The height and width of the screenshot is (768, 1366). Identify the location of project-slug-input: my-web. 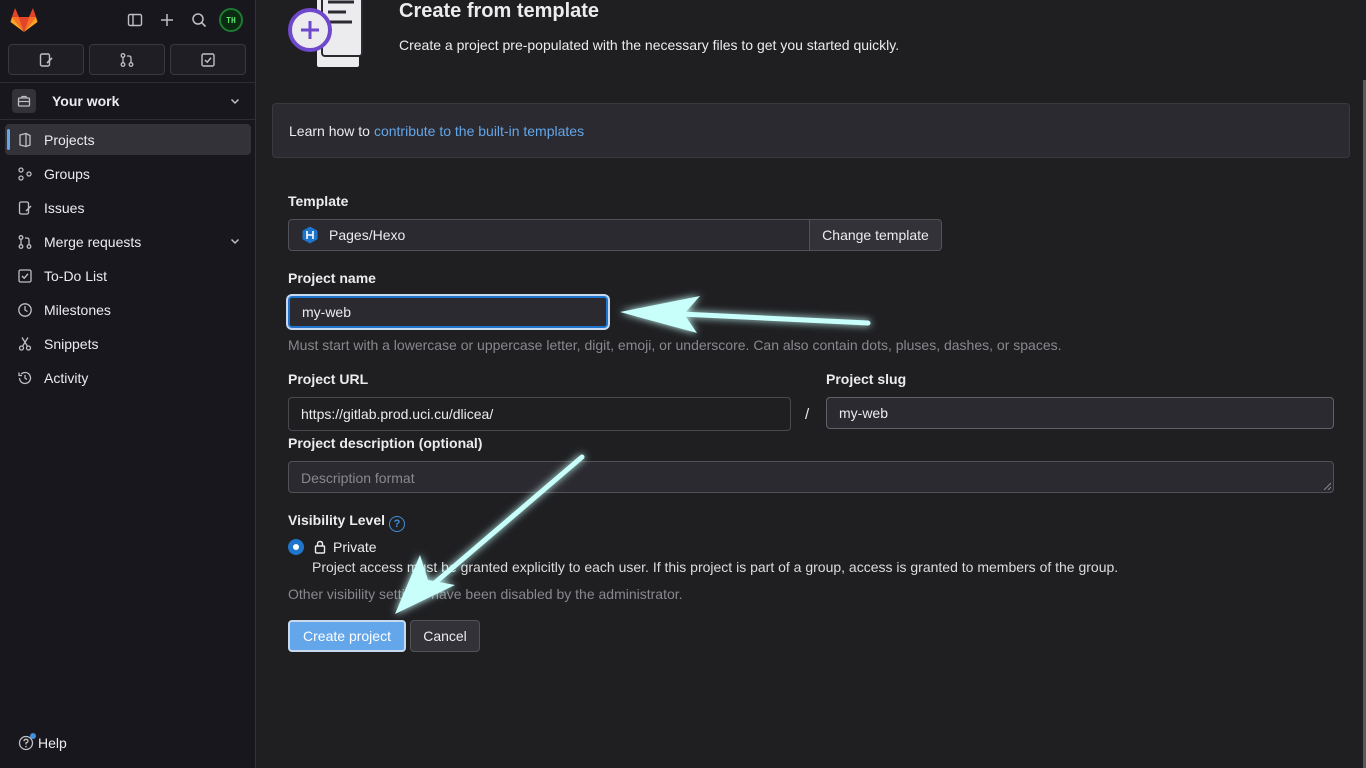
(1080, 413).